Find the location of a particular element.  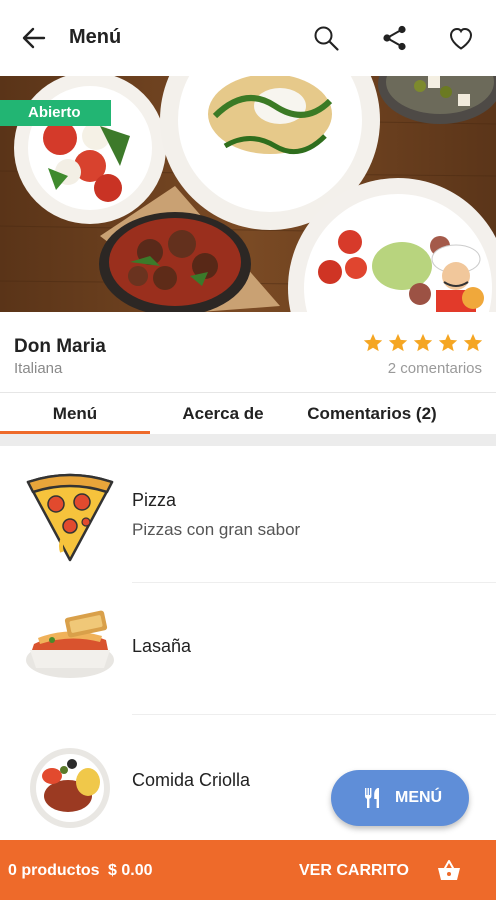

restaurant-name: Don Maria is located at coordinates (60, 346).